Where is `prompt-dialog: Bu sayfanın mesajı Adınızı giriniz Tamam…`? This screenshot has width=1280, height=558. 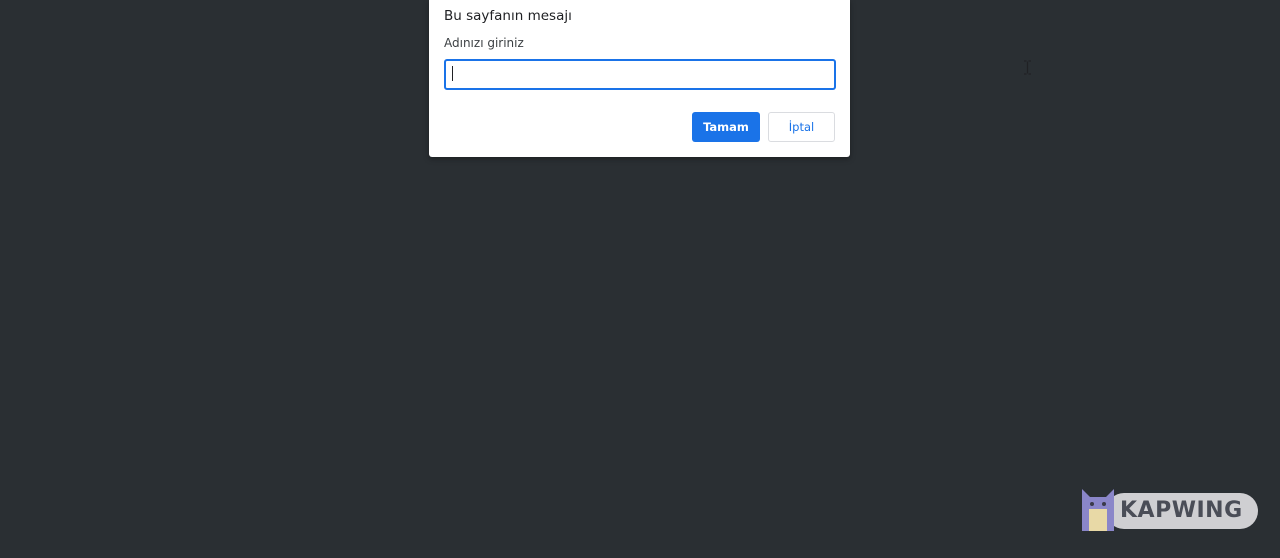
prompt-dialog: Bu sayfanın mesajı Adınızı giriniz Tamam… is located at coordinates (730, 78).